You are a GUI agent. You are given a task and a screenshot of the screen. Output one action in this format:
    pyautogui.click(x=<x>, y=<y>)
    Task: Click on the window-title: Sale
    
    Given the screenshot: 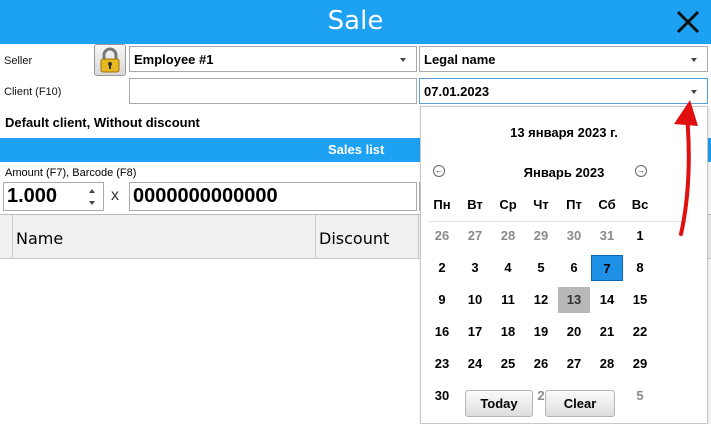 What is the action you would take?
    pyautogui.click(x=355, y=21)
    